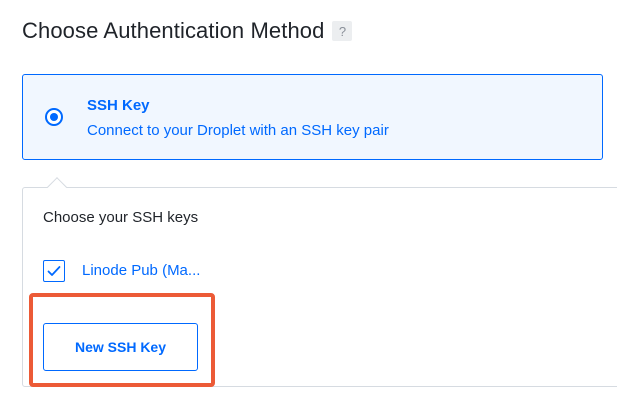  What do you see at coordinates (118, 105) in the screenshot?
I see `option-title: SSH Key` at bounding box center [118, 105].